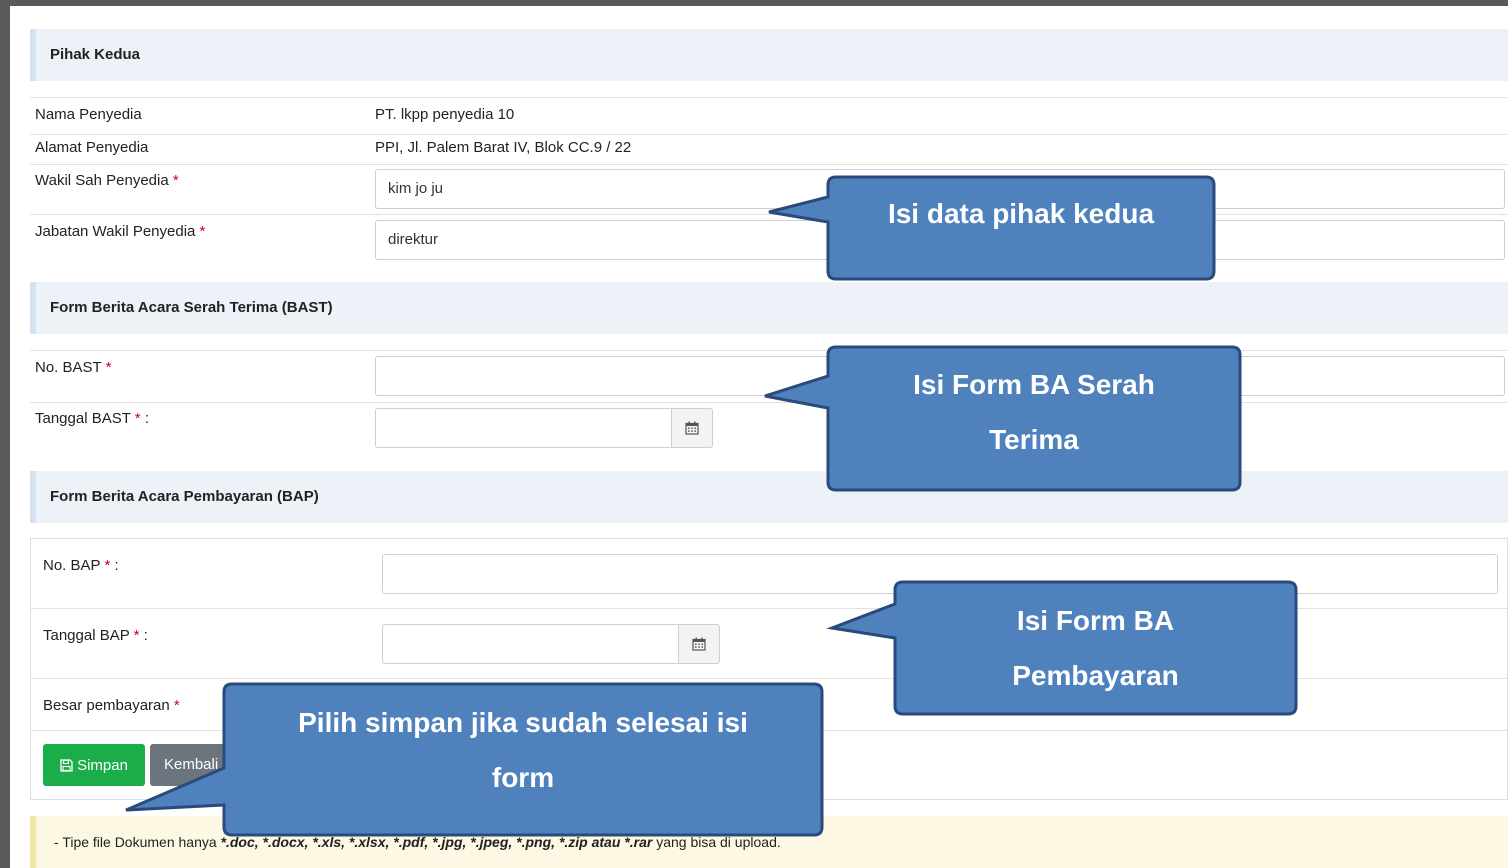  I want to click on callout-bast-text-line1: Isi Form BA Serah, so click(1034, 384).